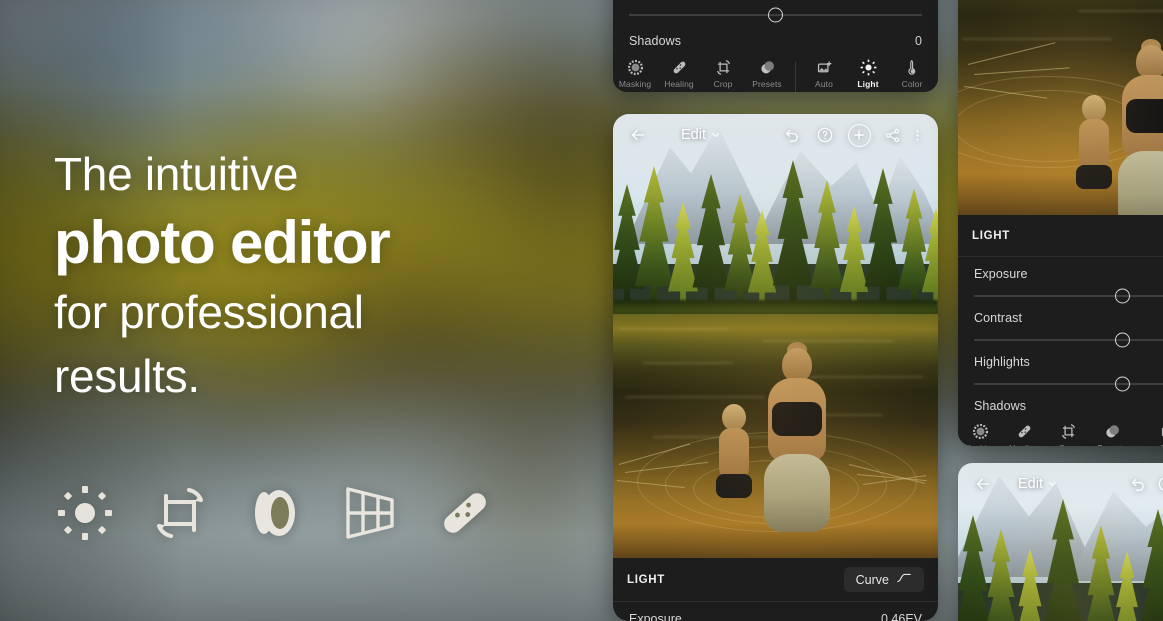 The image size is (1163, 621). I want to click on curve-button: Curve, so click(883, 579).